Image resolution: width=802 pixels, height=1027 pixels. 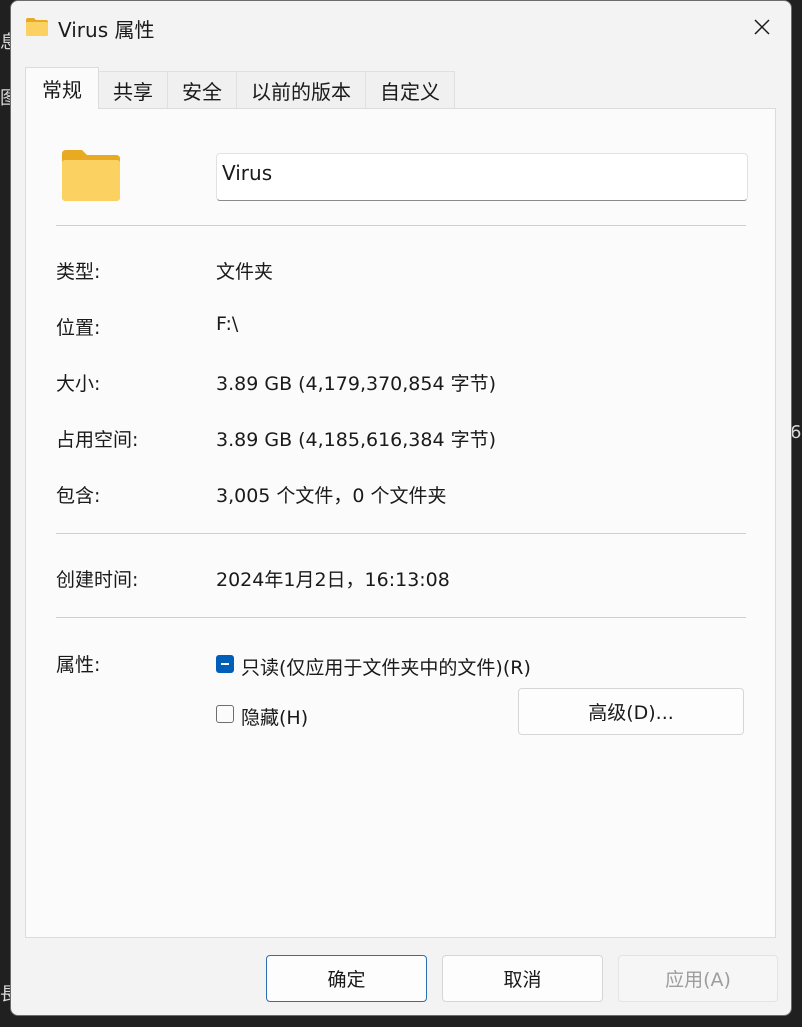 I want to click on created-label: 创建时间:, so click(x=97, y=580).